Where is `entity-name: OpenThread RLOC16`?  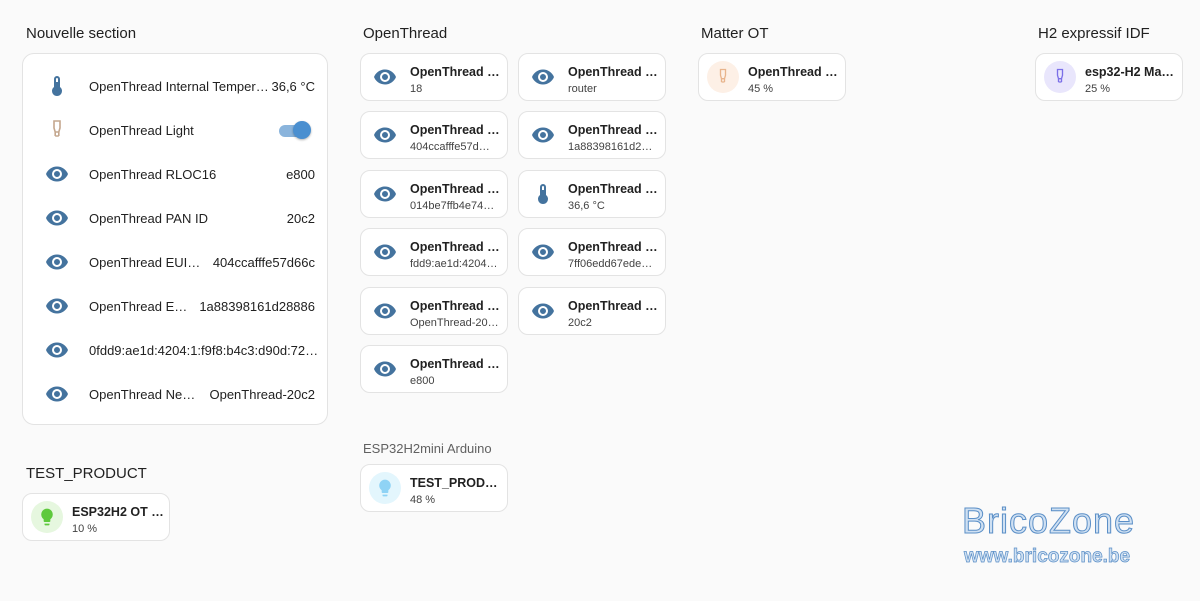
entity-name: OpenThread RLOC16 is located at coordinates (153, 174).